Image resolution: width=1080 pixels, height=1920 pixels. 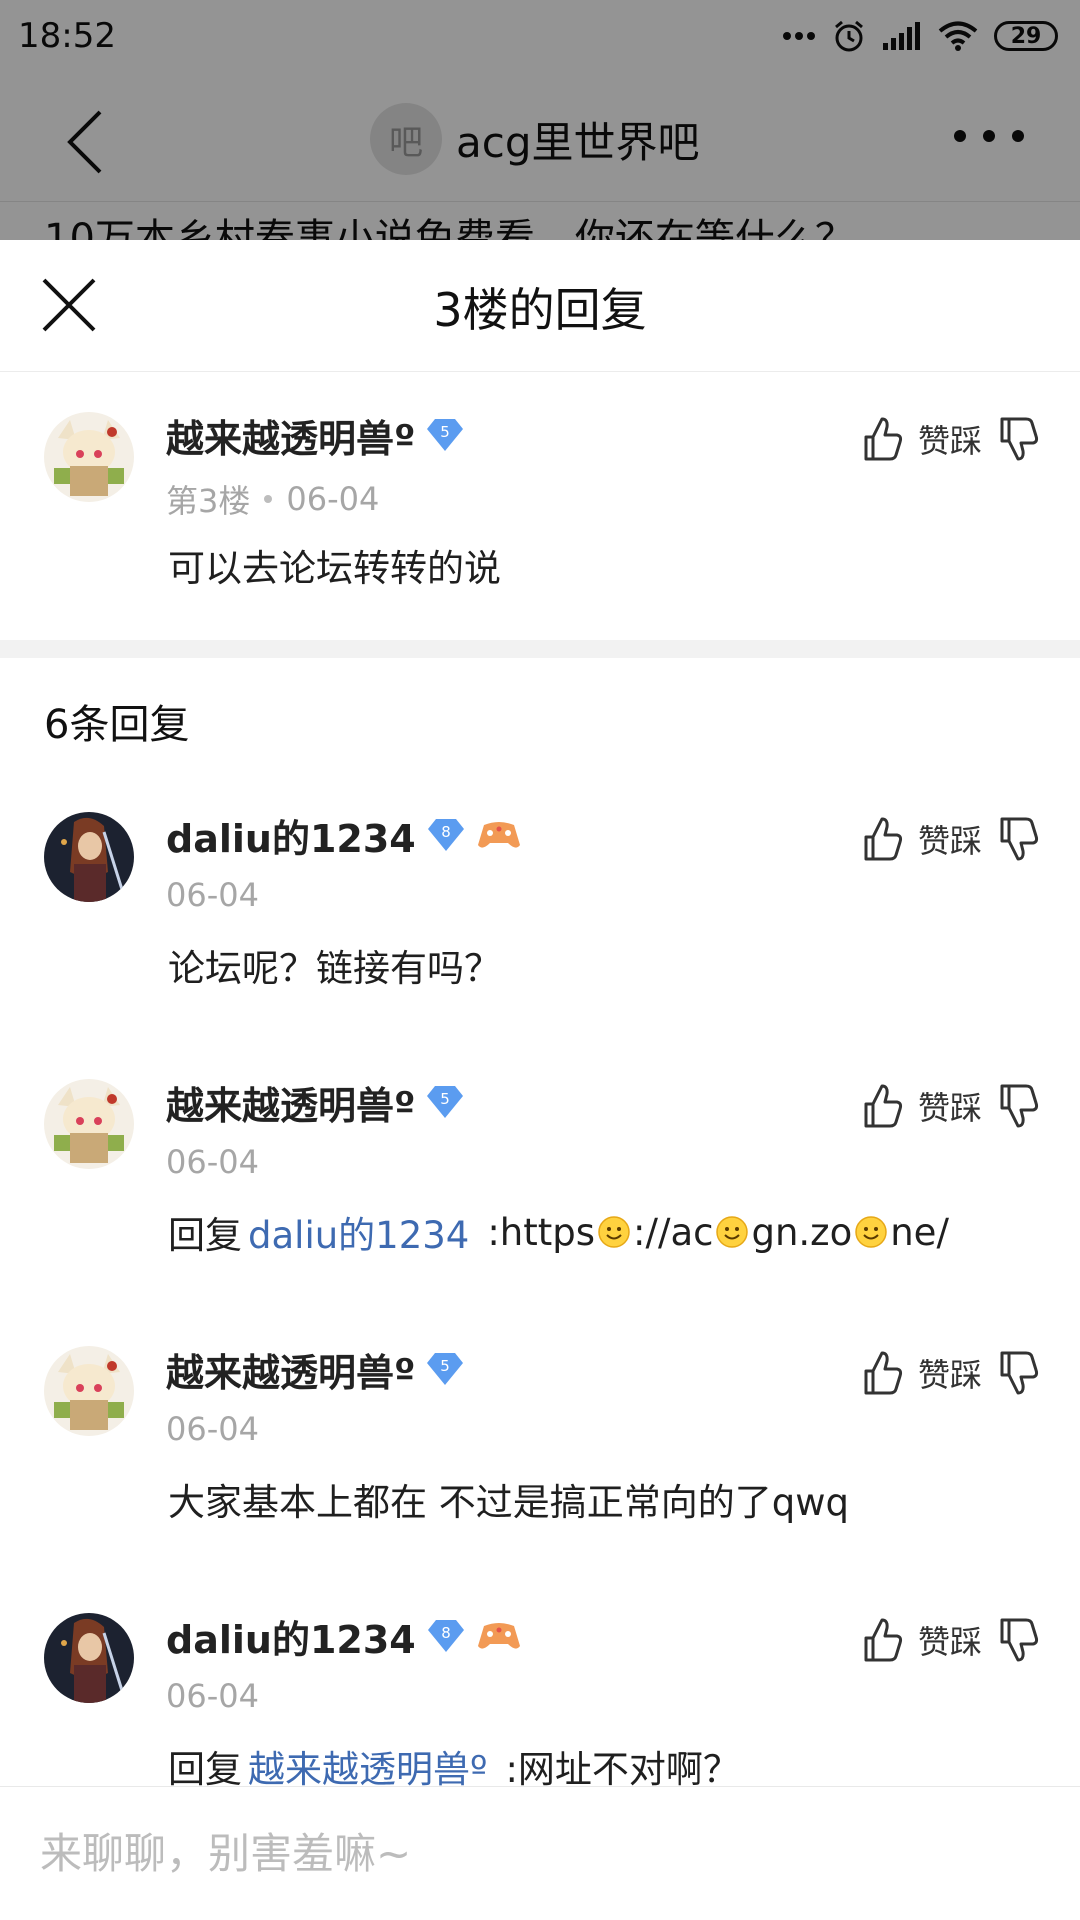 What do you see at coordinates (334, 568) in the screenshot?
I see `post-content: 可以去论坛转转的说` at bounding box center [334, 568].